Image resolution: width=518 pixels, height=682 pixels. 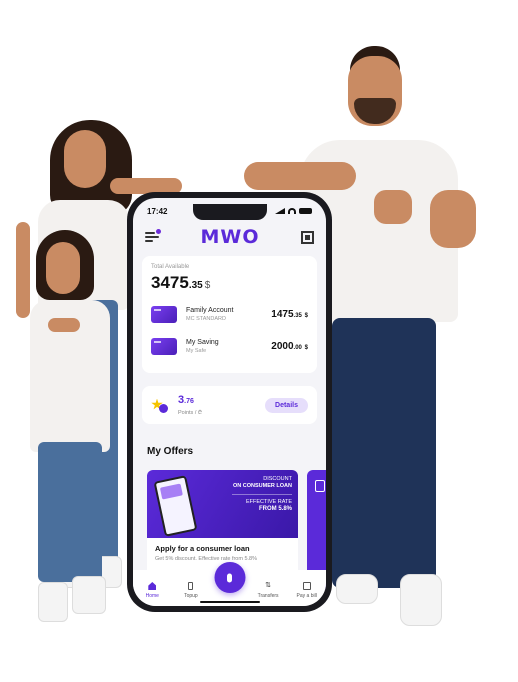 I want to click on account-row-family: Family Account MC STANDARD 1475.35 $, so click(x=229, y=314).